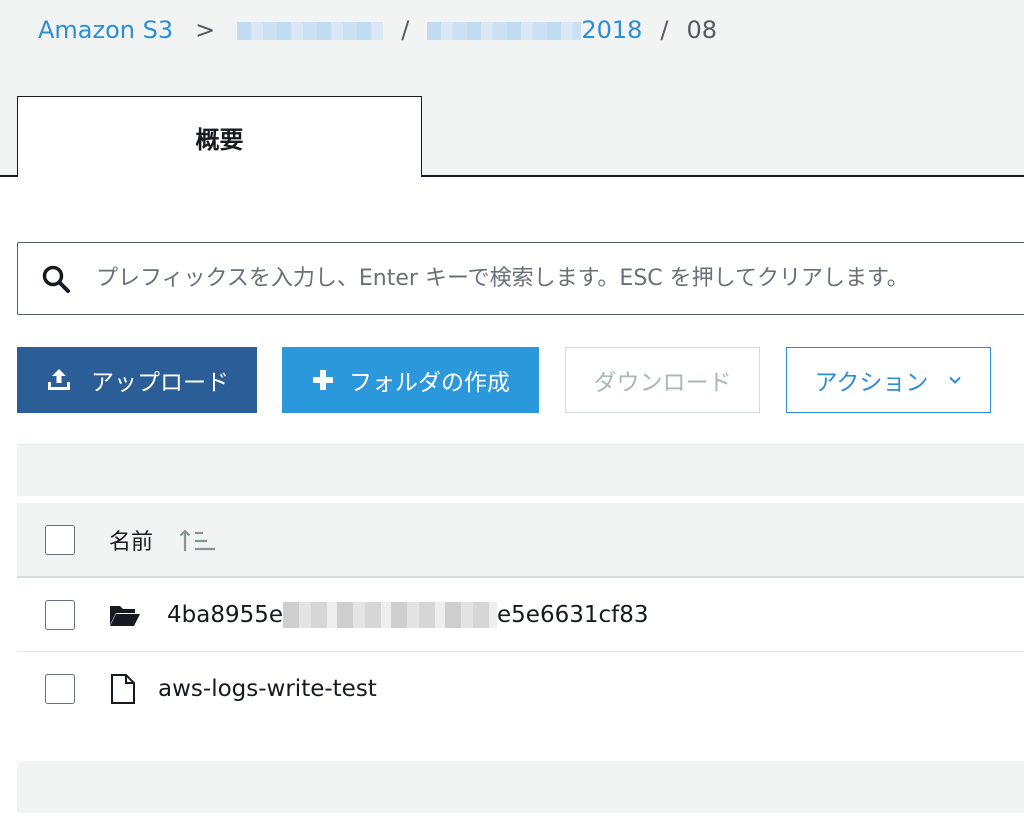 The width and height of the screenshot is (1024, 828). I want to click on search-input, so click(560, 278).